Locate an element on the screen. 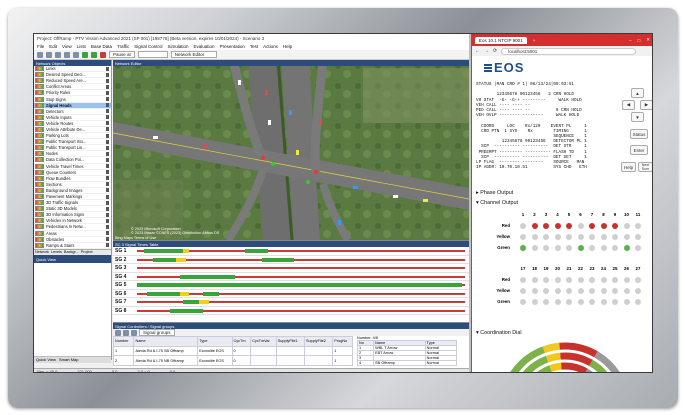 The width and height of the screenshot is (685, 415). menu-item: Lists is located at coordinates (81, 47).